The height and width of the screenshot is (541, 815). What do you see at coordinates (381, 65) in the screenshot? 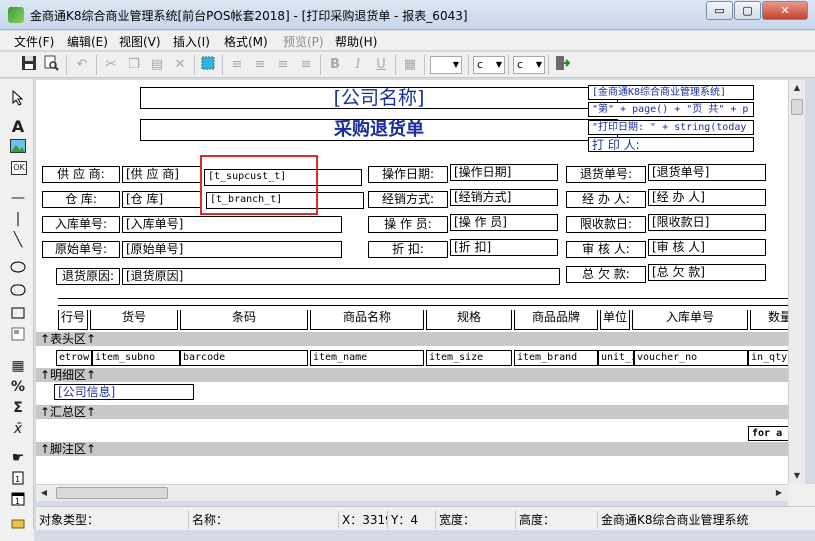
I see `underline-button: U` at bounding box center [381, 65].